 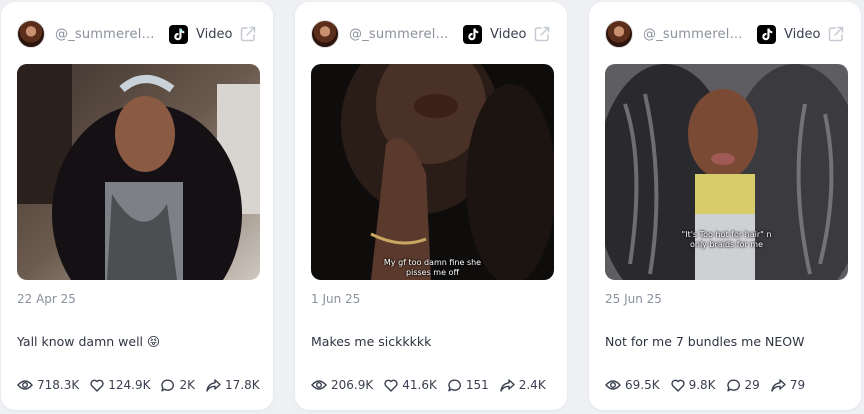 I want to click on shares-count: 79, so click(x=797, y=385).